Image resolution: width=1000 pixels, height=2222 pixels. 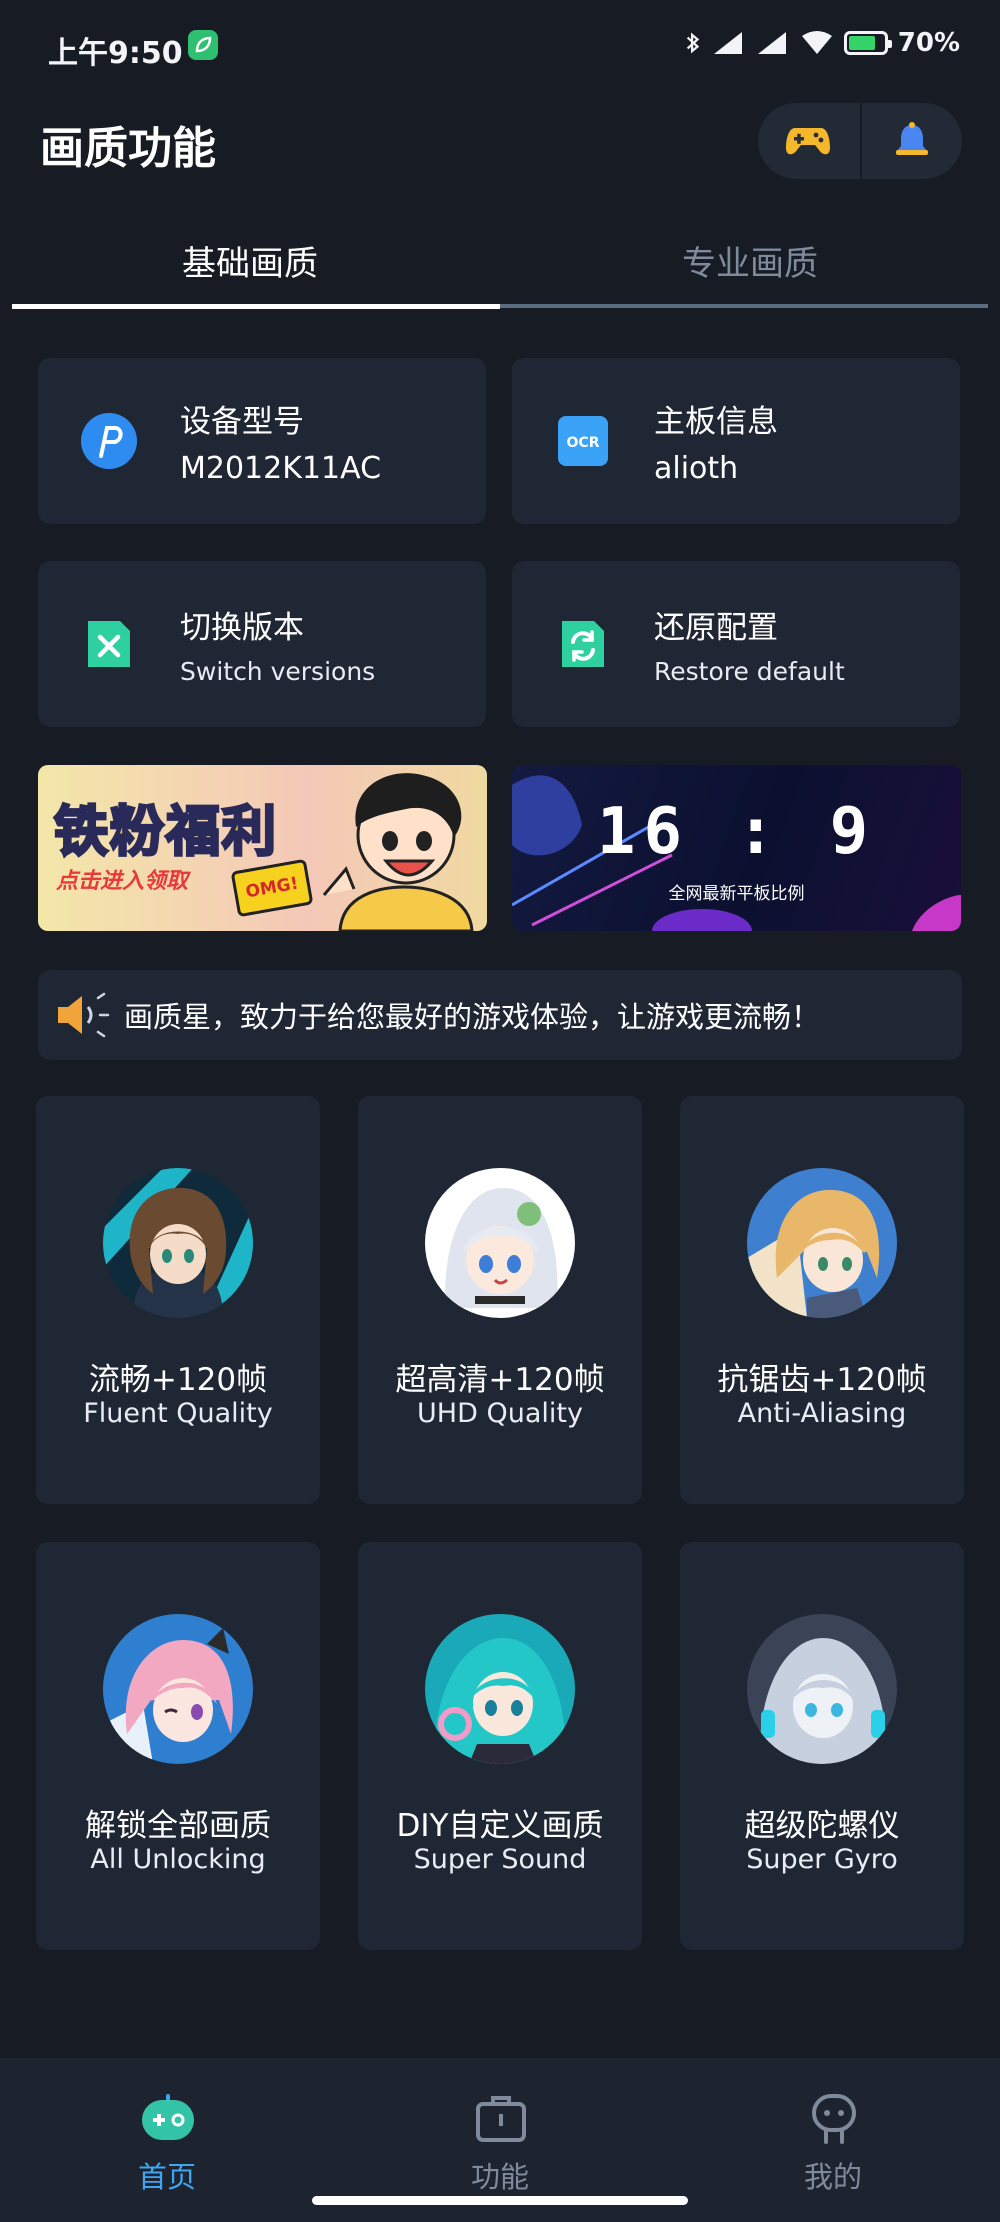 I want to click on feature-card-diy: DIY自定义画质 Super Sound, so click(x=500, y=1746).